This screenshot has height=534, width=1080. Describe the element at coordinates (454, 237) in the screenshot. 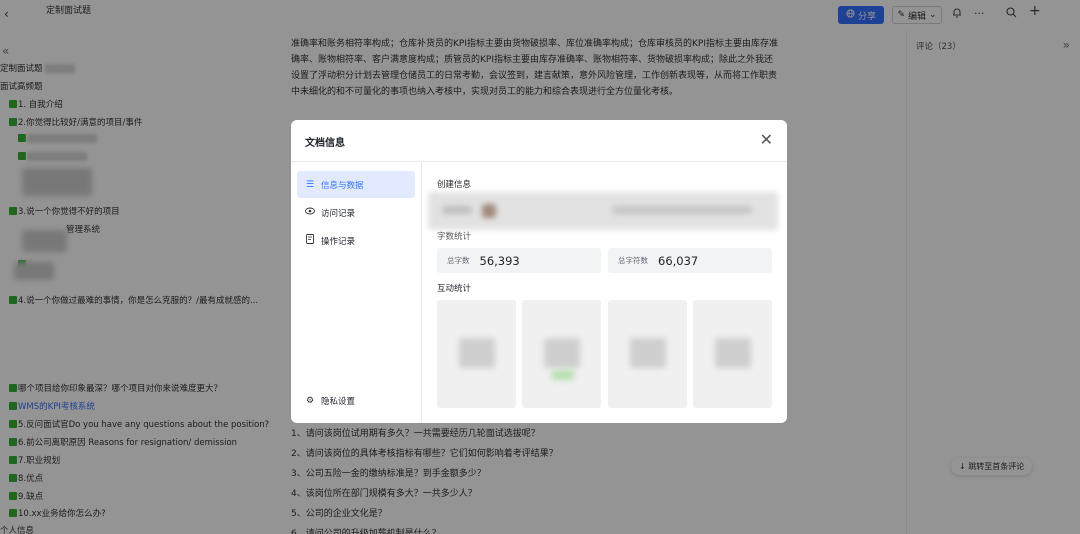

I see `section-word-count: 字数统计` at that location.